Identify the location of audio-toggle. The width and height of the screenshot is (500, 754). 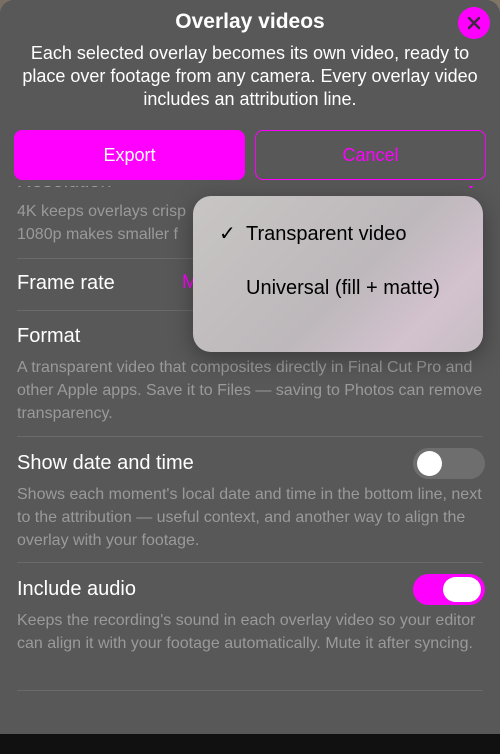
(449, 589).